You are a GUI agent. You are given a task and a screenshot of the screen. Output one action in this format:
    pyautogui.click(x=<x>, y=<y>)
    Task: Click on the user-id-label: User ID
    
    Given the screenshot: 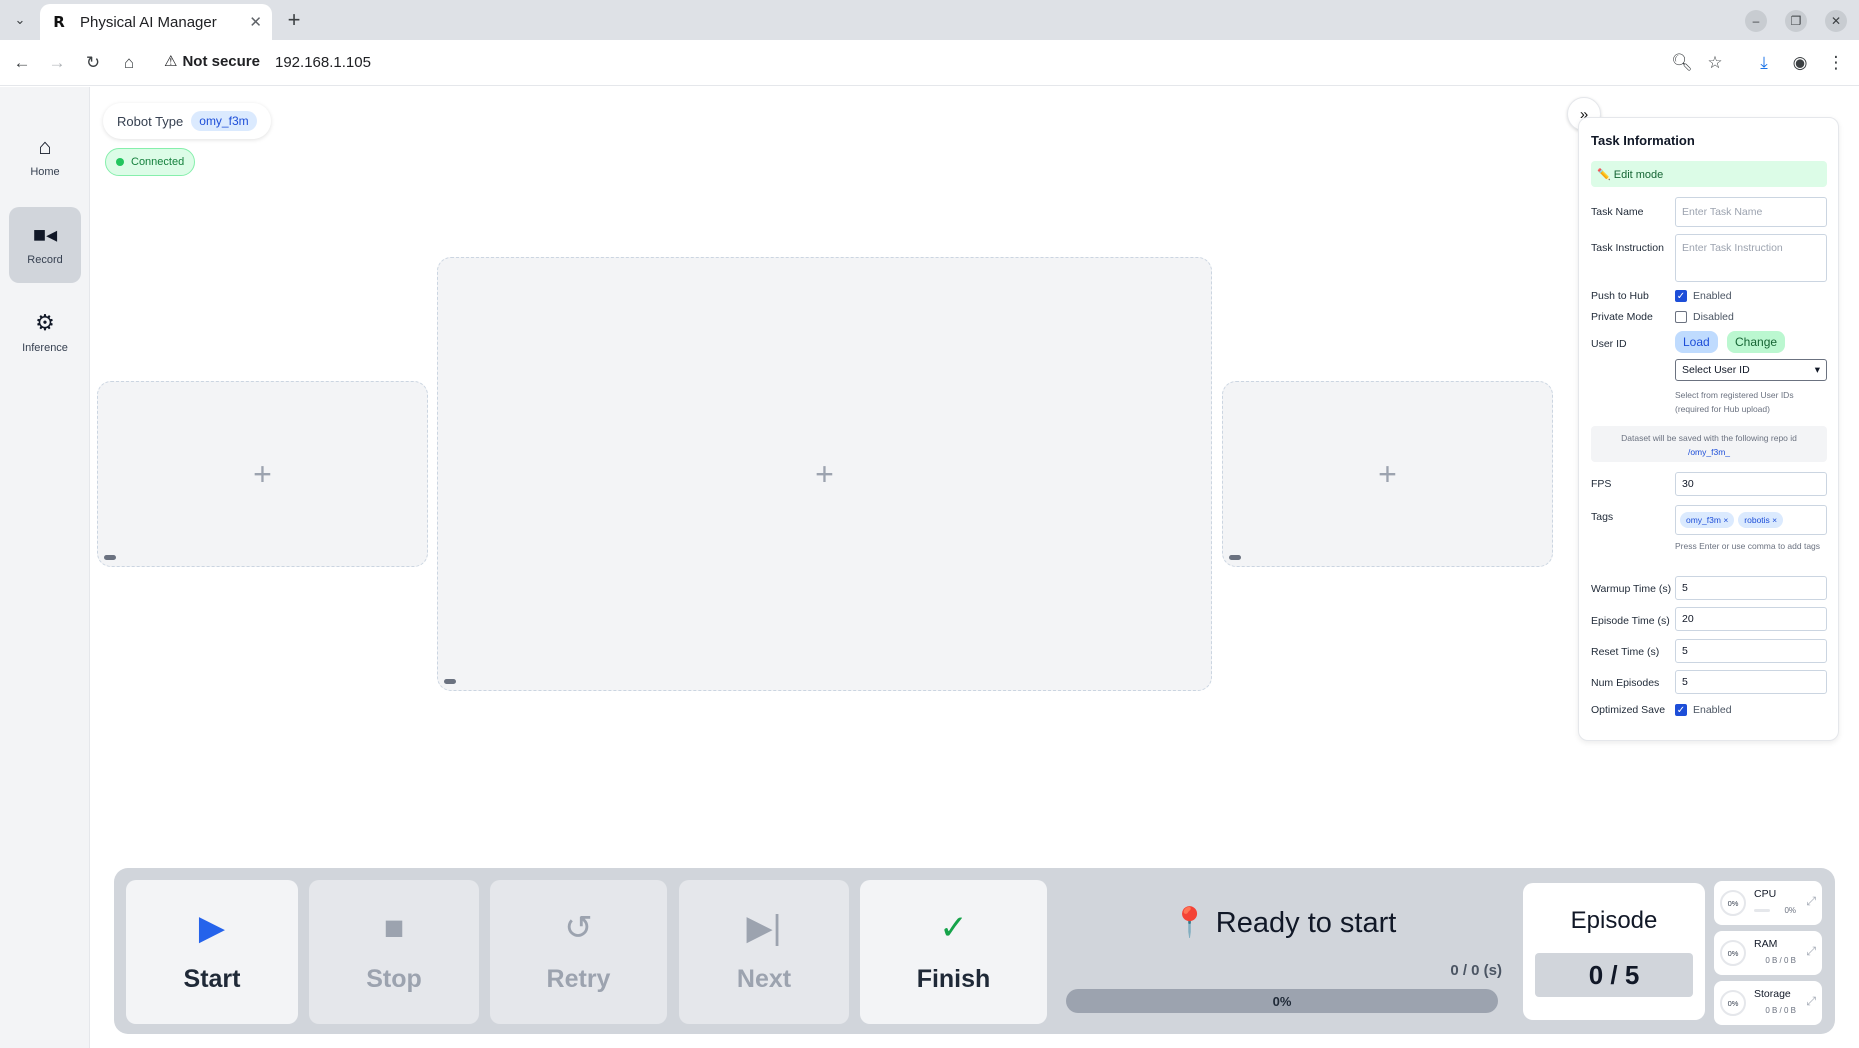 What is the action you would take?
    pyautogui.click(x=1609, y=344)
    